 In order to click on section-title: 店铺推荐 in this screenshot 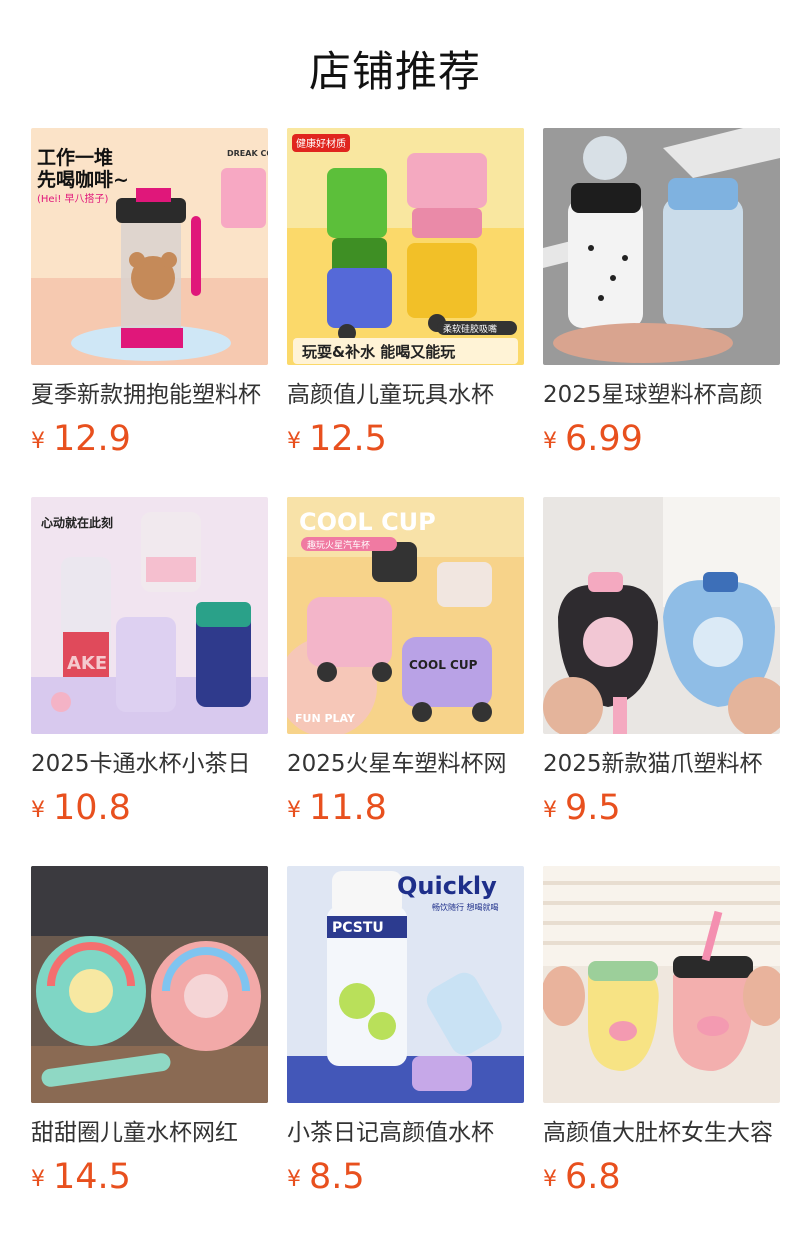, I will do `click(394, 71)`.